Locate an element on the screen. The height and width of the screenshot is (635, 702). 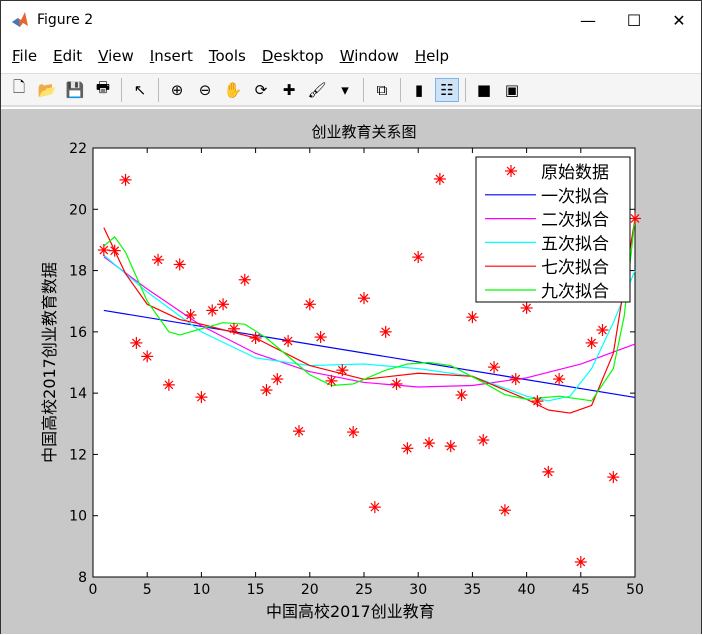
y-tick-label: 14 is located at coordinates (78, 394).